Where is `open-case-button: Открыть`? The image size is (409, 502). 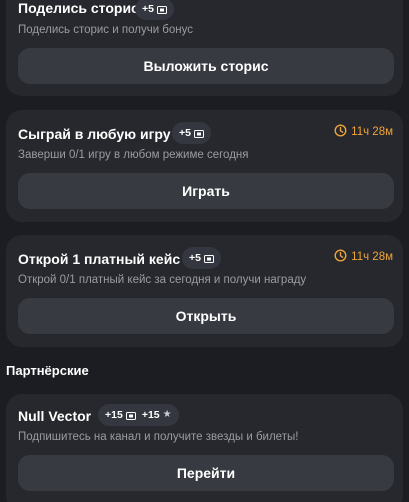 open-case-button: Открыть is located at coordinates (206, 316).